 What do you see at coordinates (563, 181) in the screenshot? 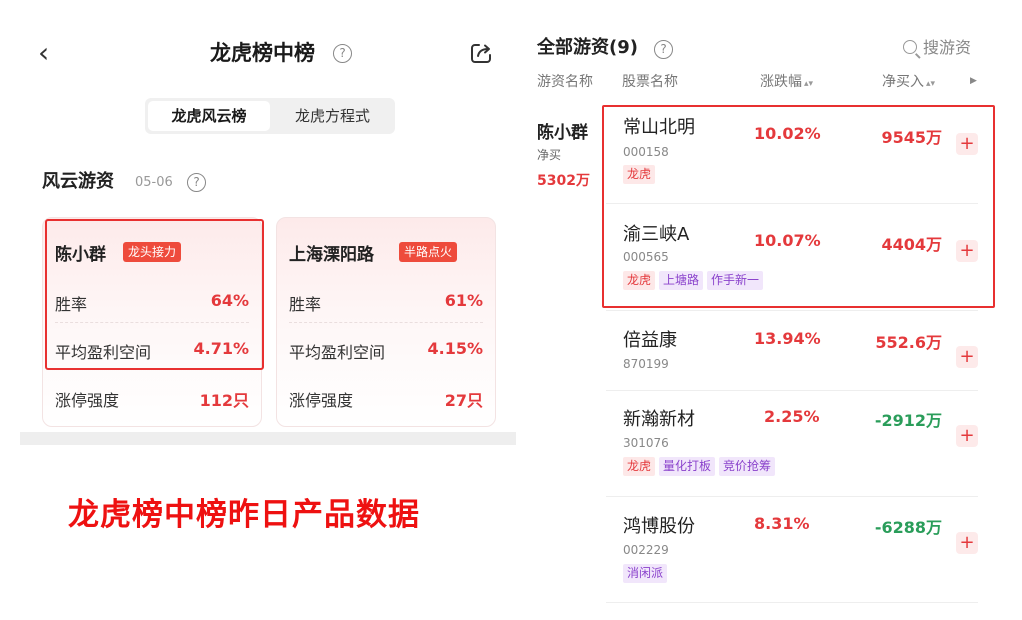
I see `investor-net-amount: 5302万` at bounding box center [563, 181].